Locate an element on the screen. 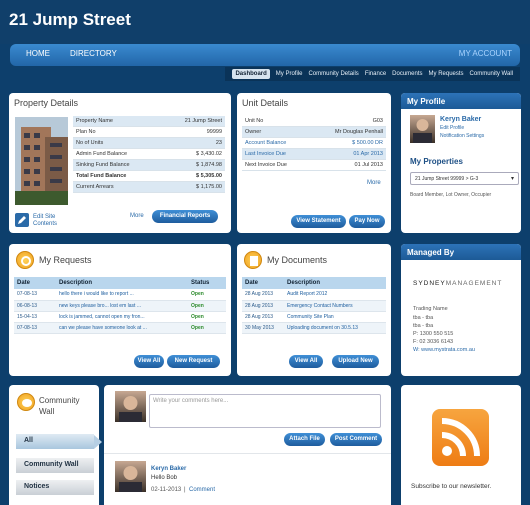 The image size is (530, 505). table-row: Admin Fund Balance $ 3,430.02 is located at coordinates (149, 154).